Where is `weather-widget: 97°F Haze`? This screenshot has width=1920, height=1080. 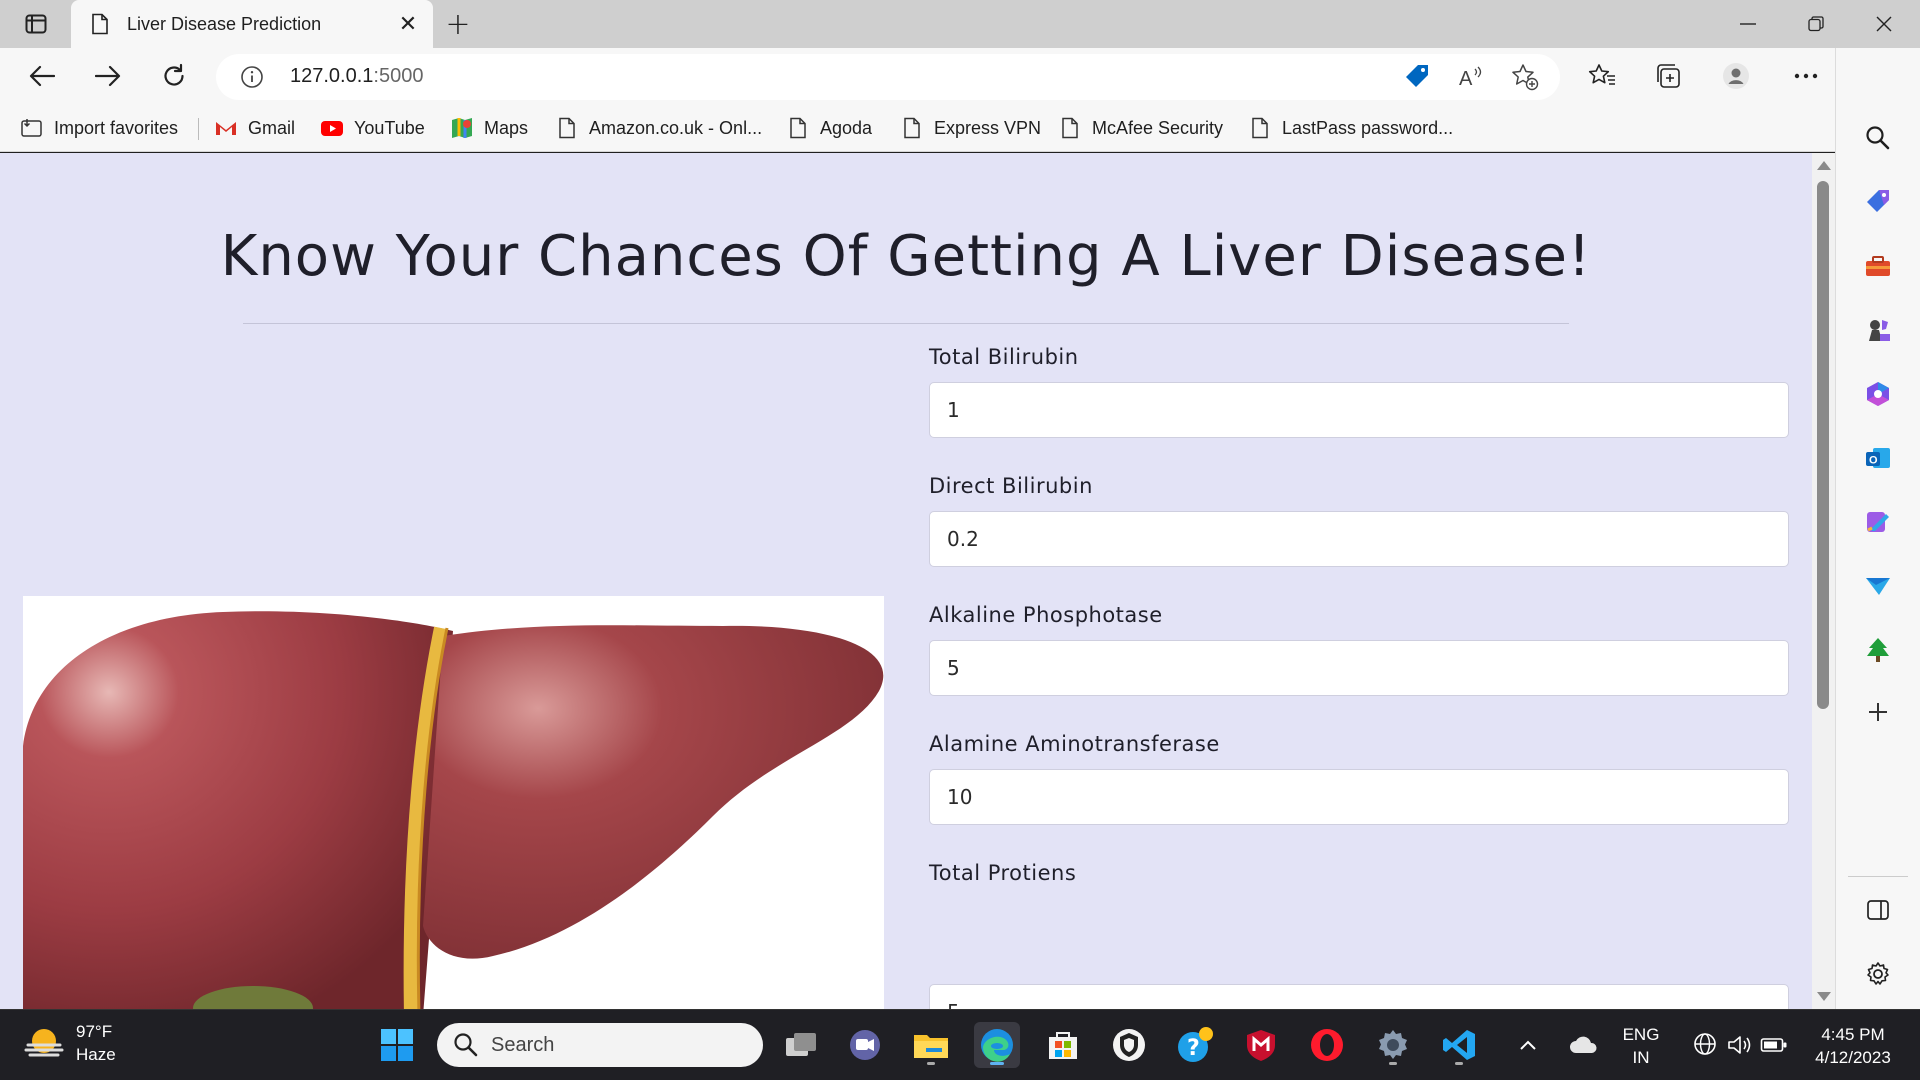 weather-widget: 97°F Haze is located at coordinates (70, 1043).